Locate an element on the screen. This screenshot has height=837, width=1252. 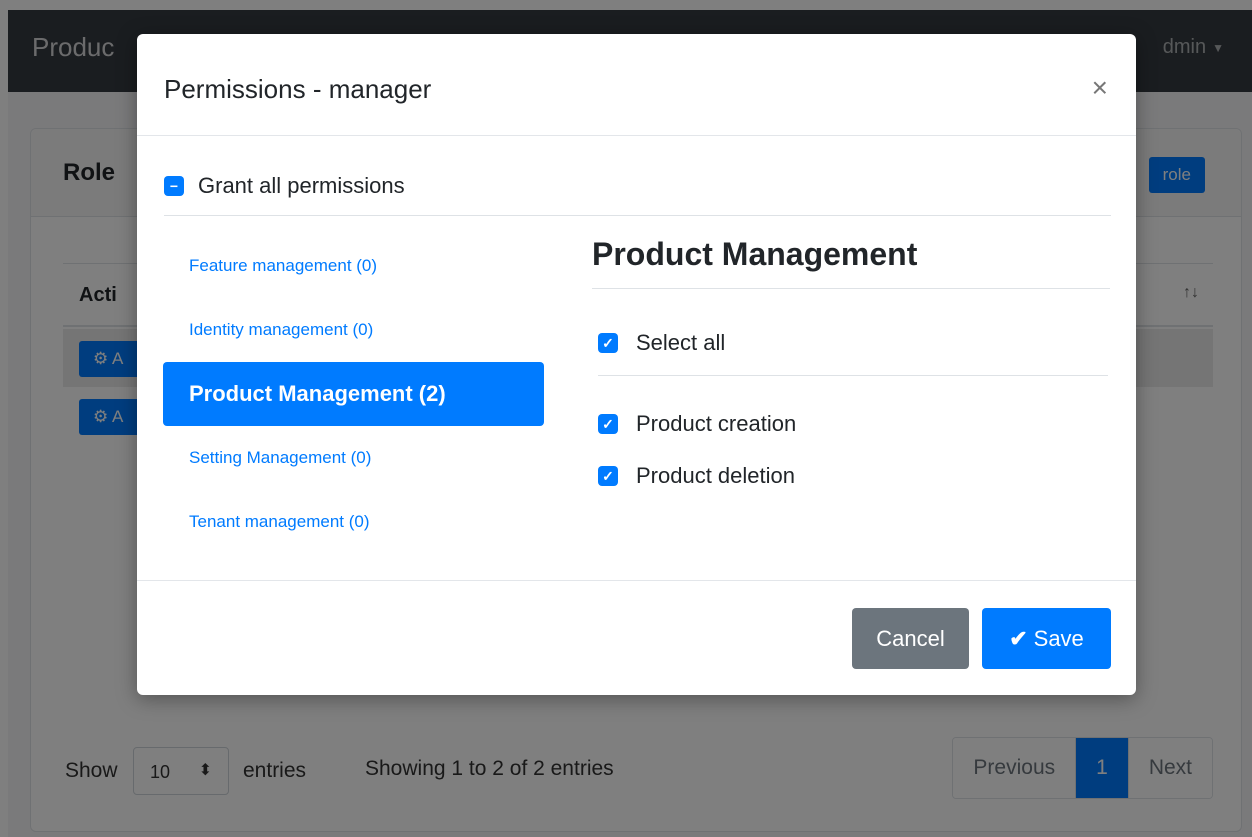
close-icon: × is located at coordinates (1100, 88).